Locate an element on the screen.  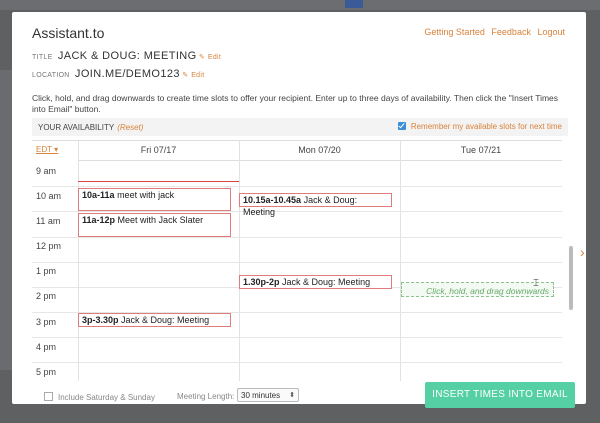
logout-link: Logout is located at coordinates (551, 32).